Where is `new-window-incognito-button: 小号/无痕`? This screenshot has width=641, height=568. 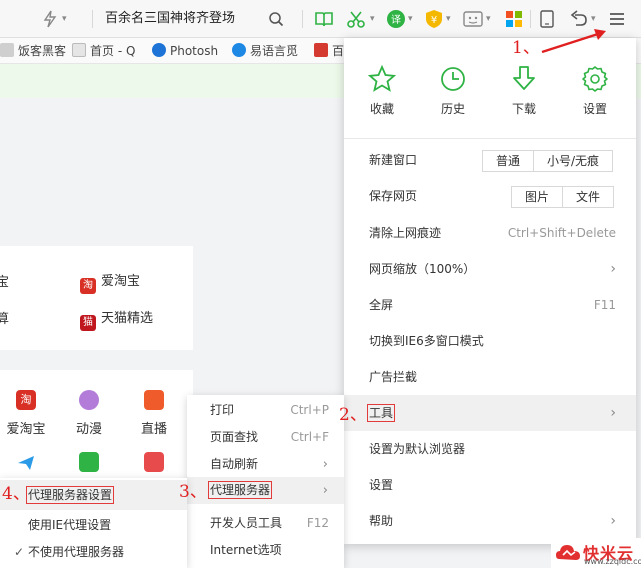
new-window-incognito-button: 小号/无痕 is located at coordinates (573, 161).